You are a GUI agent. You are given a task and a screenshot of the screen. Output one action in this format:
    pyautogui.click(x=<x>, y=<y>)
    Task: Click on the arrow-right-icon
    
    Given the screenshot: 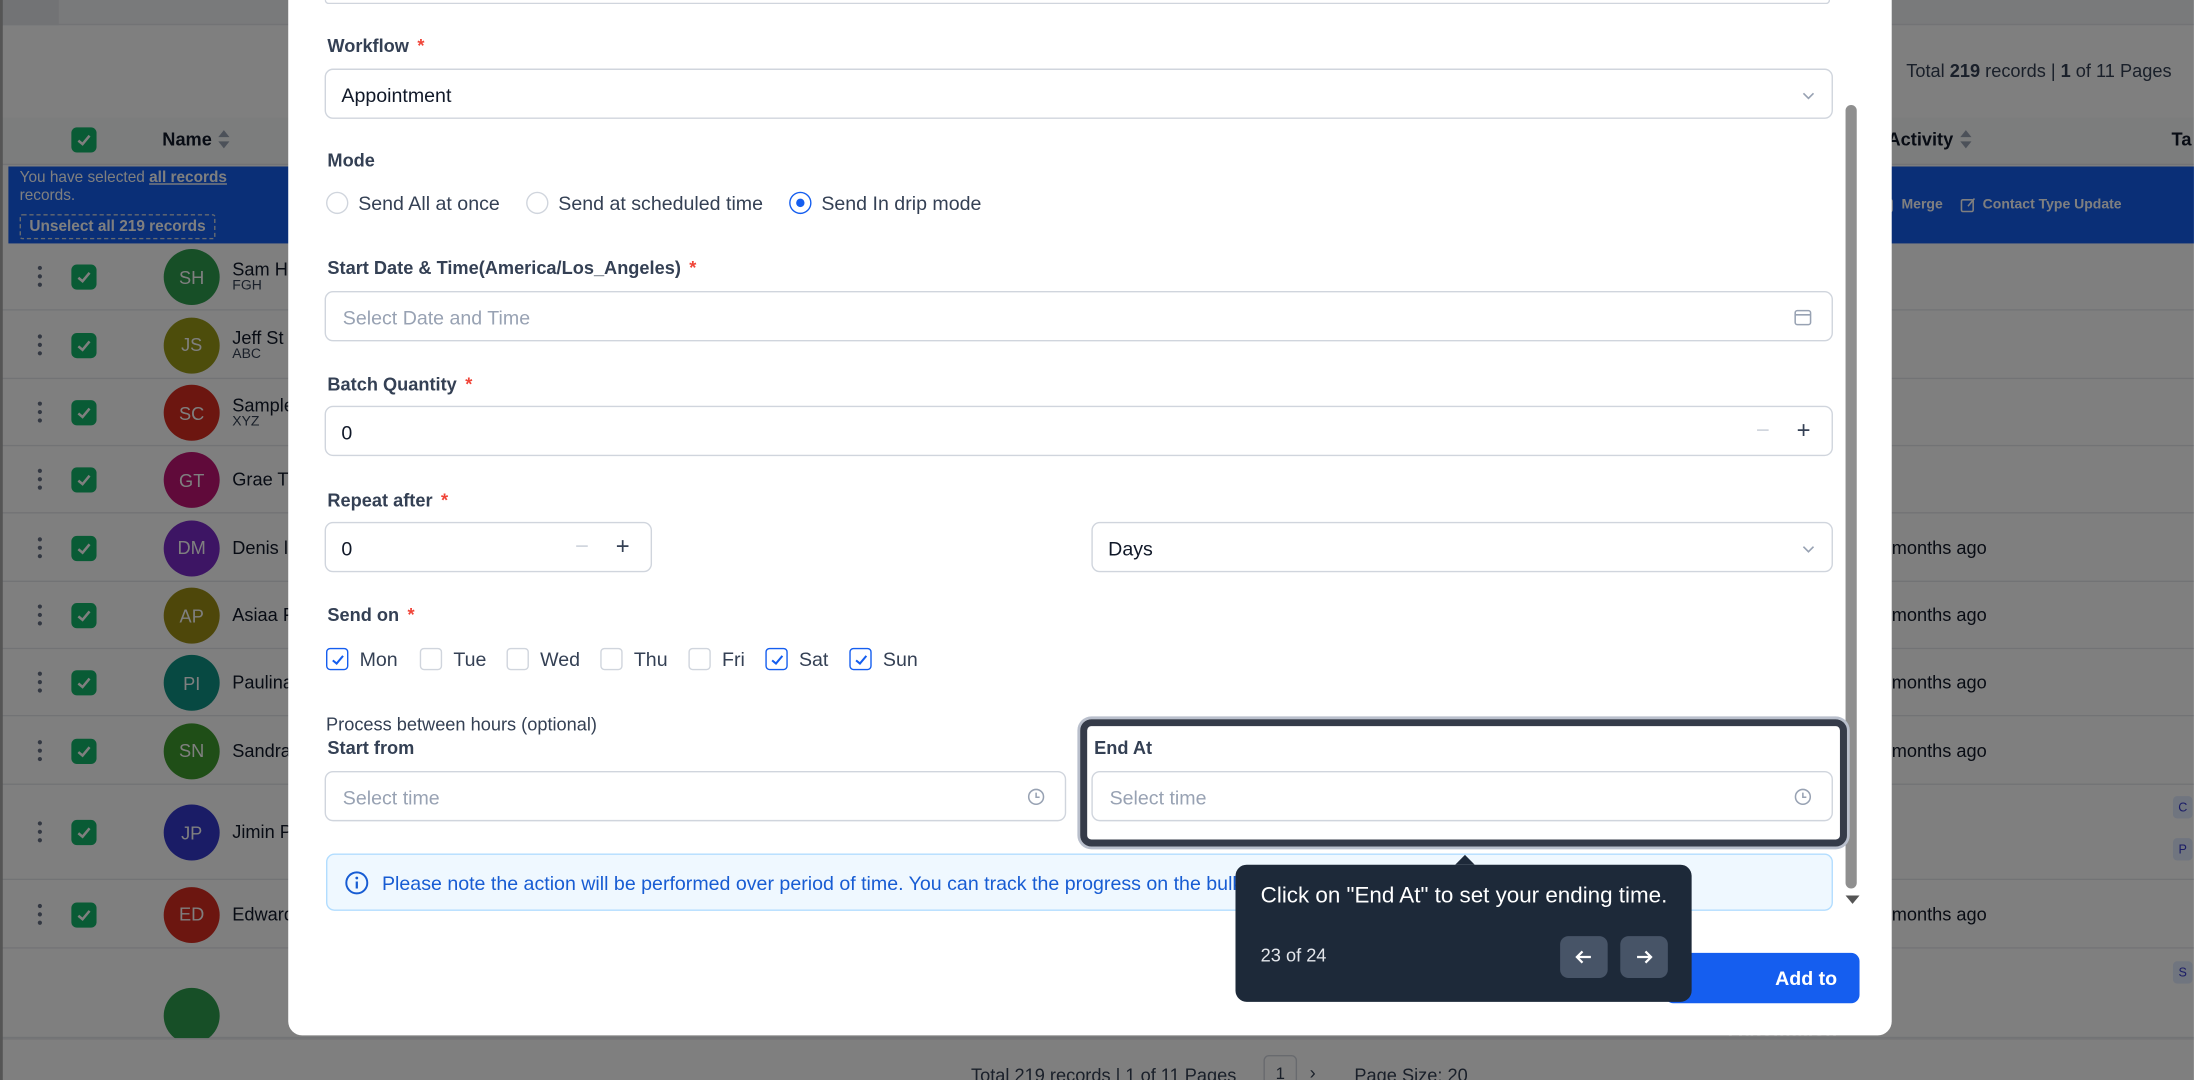 What is the action you would take?
    pyautogui.click(x=1645, y=957)
    